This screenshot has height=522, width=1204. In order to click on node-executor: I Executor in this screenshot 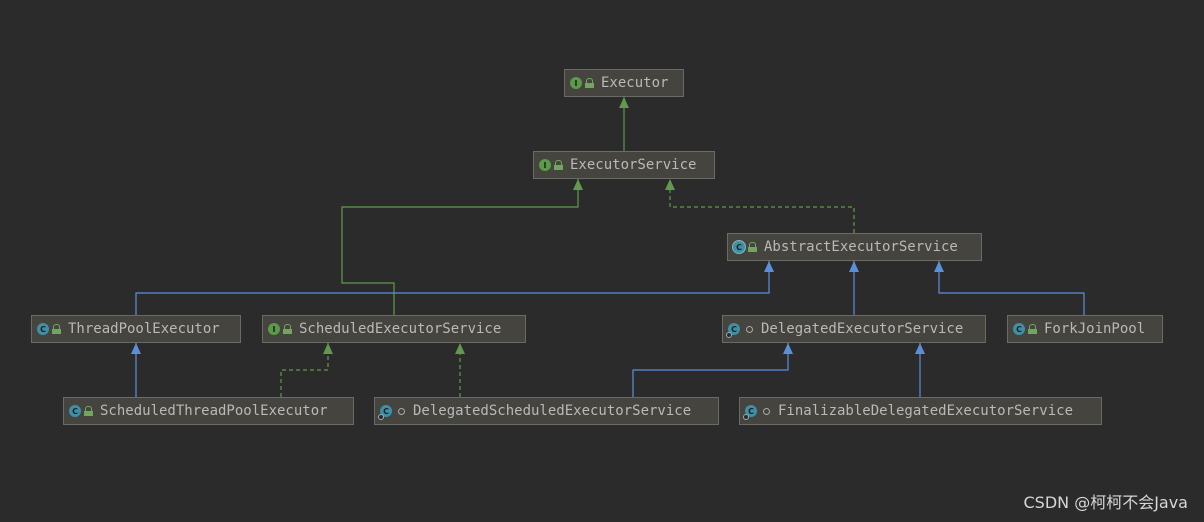, I will do `click(624, 83)`.